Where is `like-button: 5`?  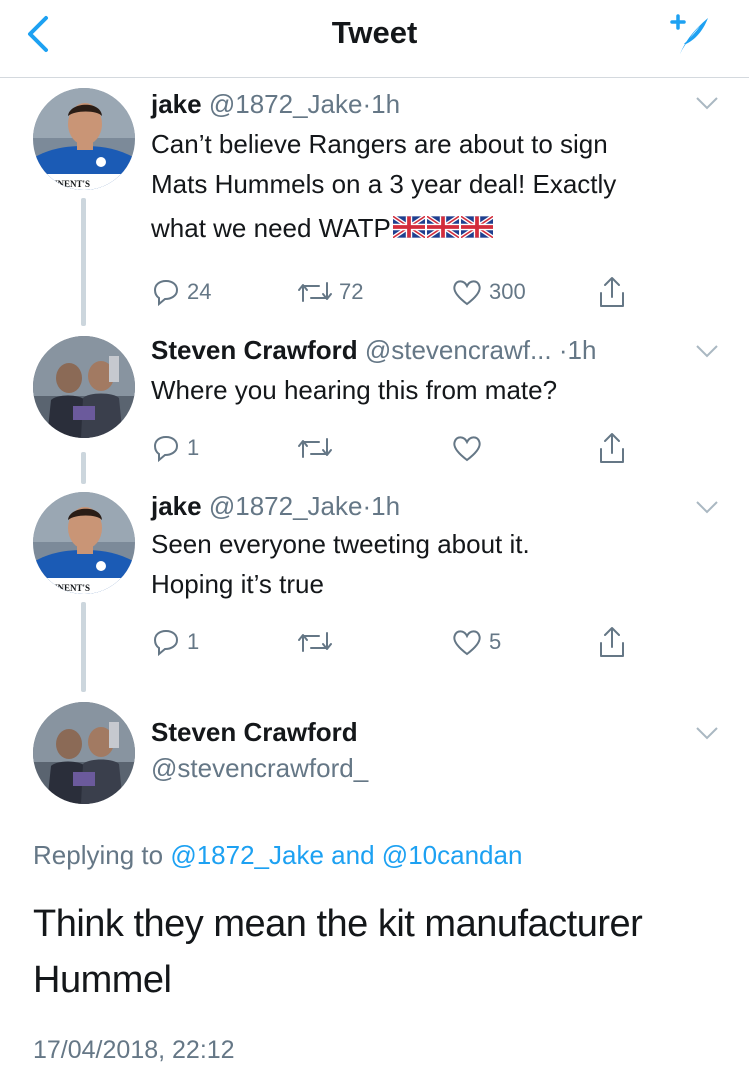 like-button: 5 is located at coordinates (476, 642).